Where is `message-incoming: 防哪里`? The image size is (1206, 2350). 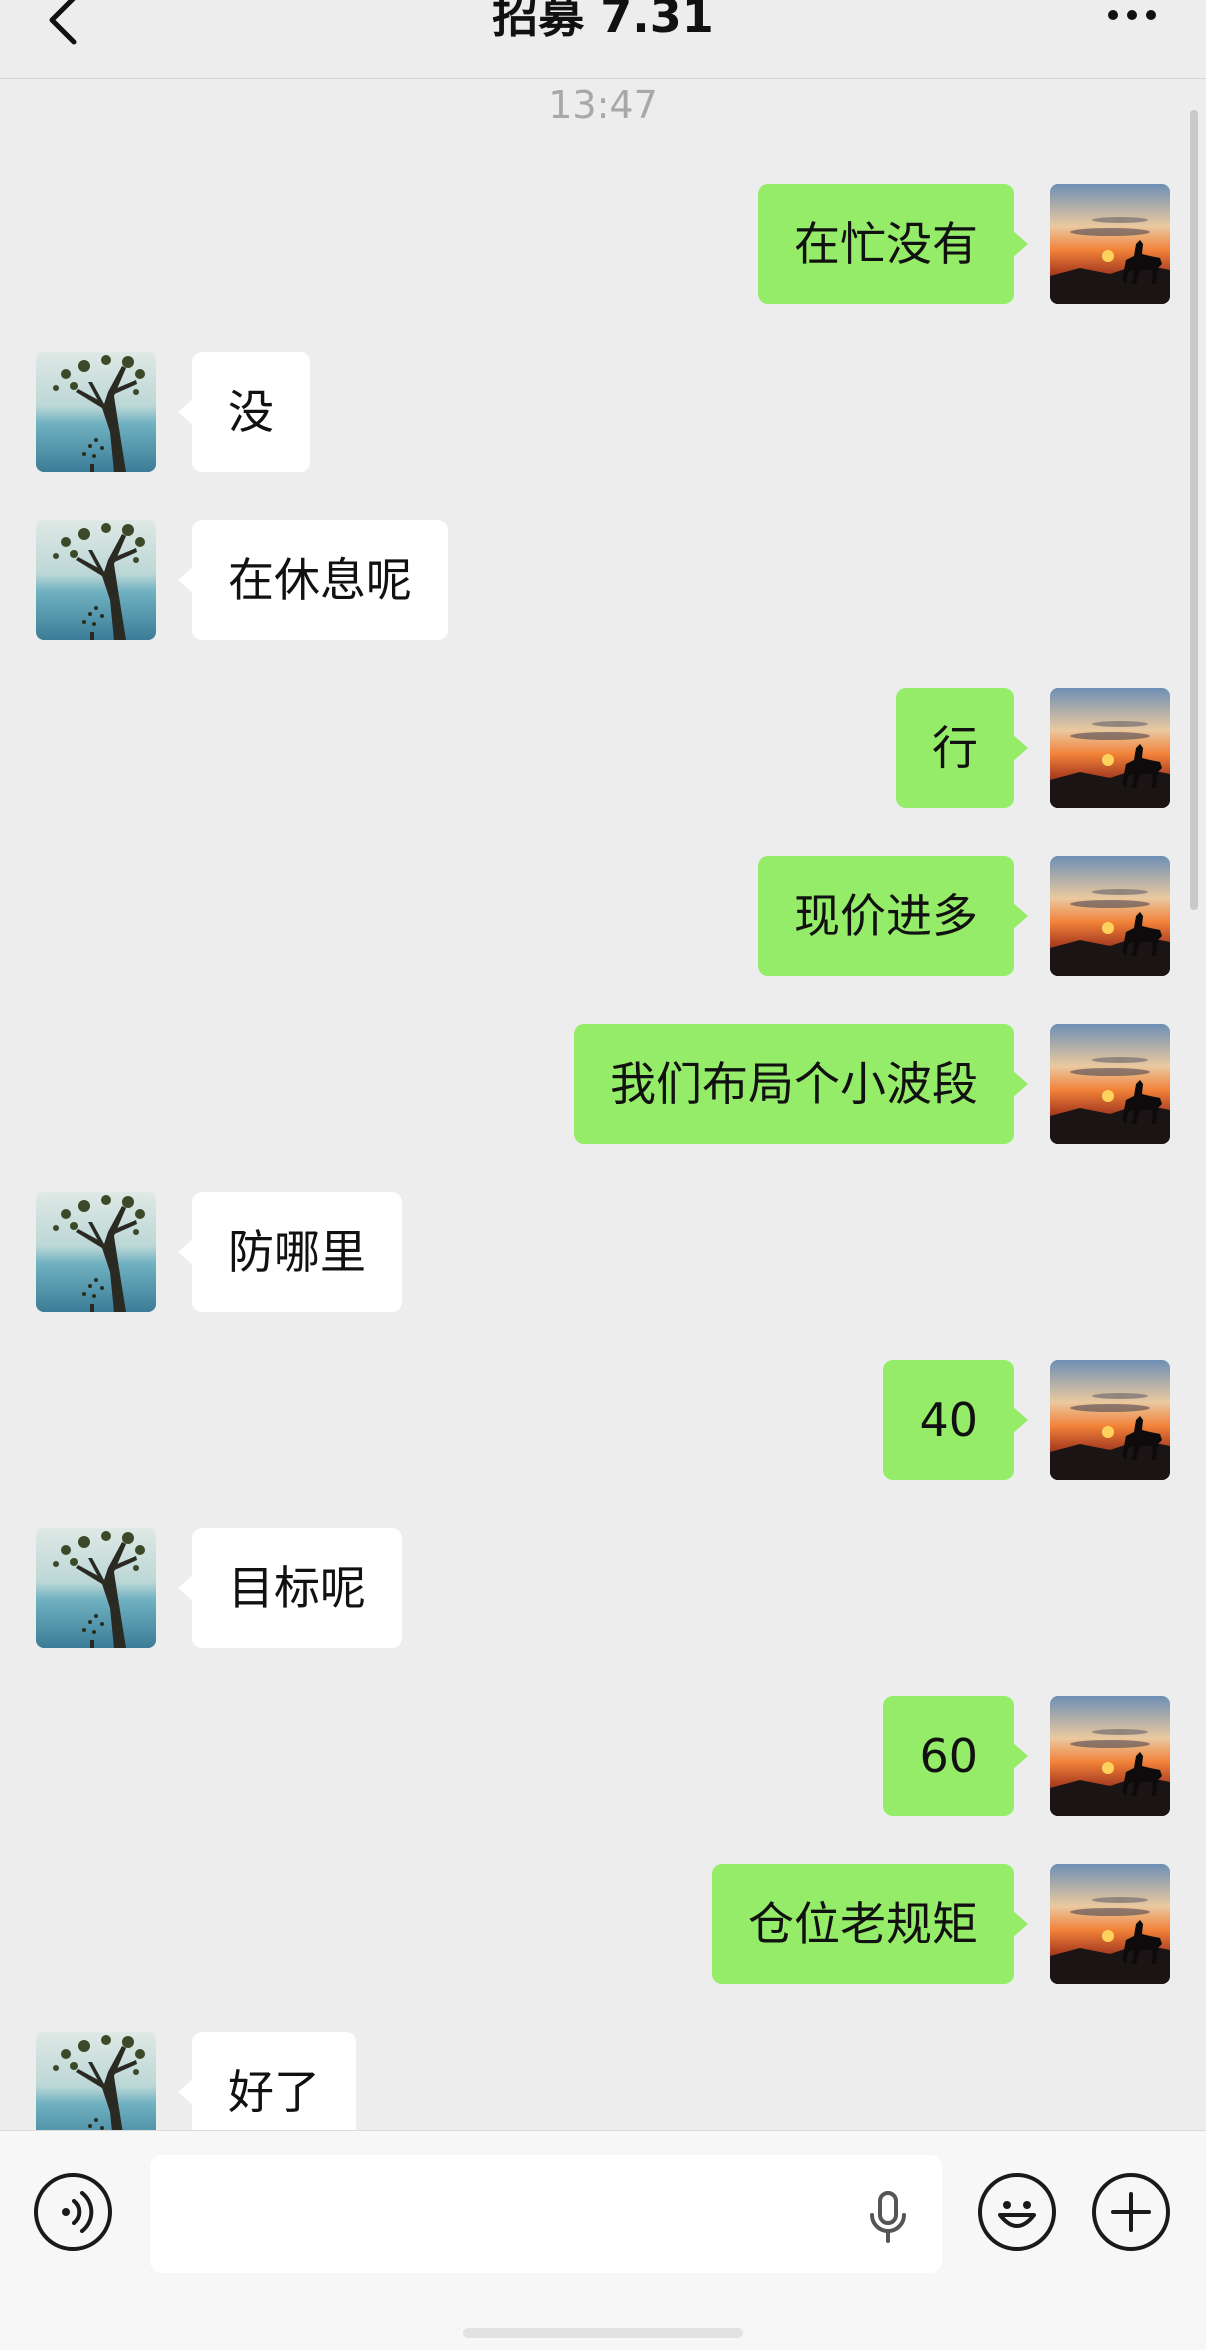 message-incoming: 防哪里 is located at coordinates (603, 1252).